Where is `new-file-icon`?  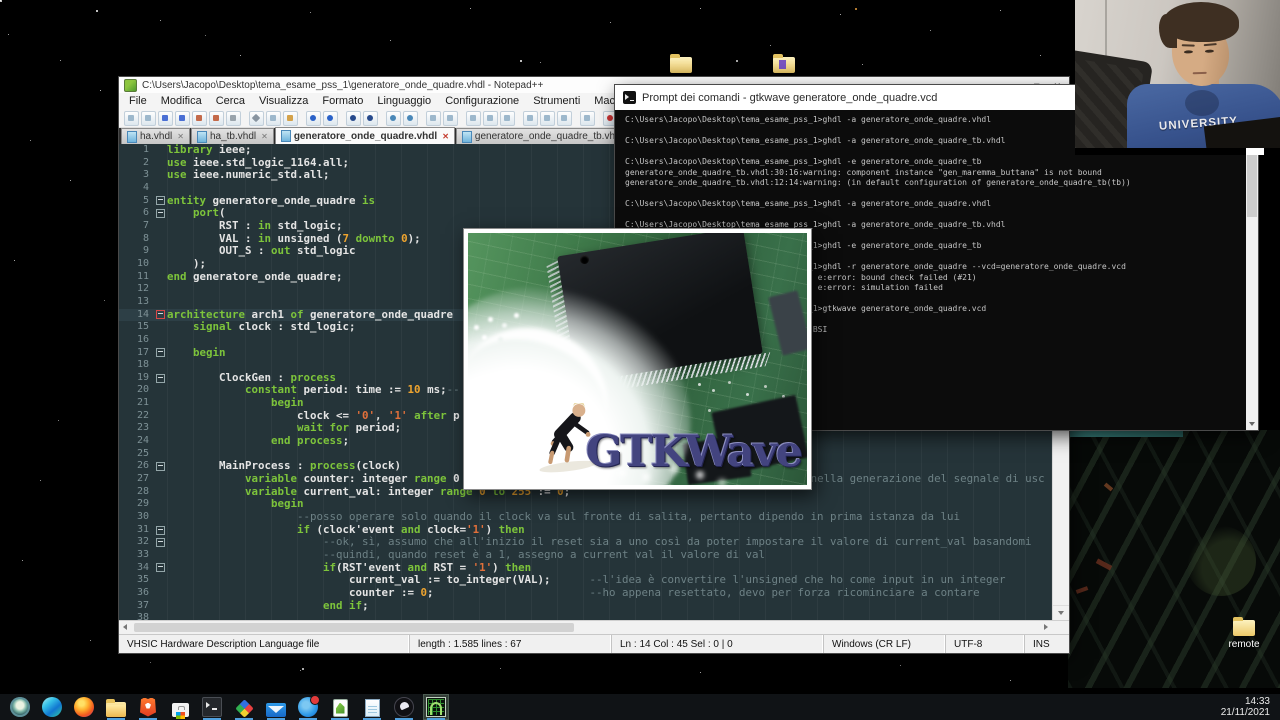 new-file-icon is located at coordinates (131, 118).